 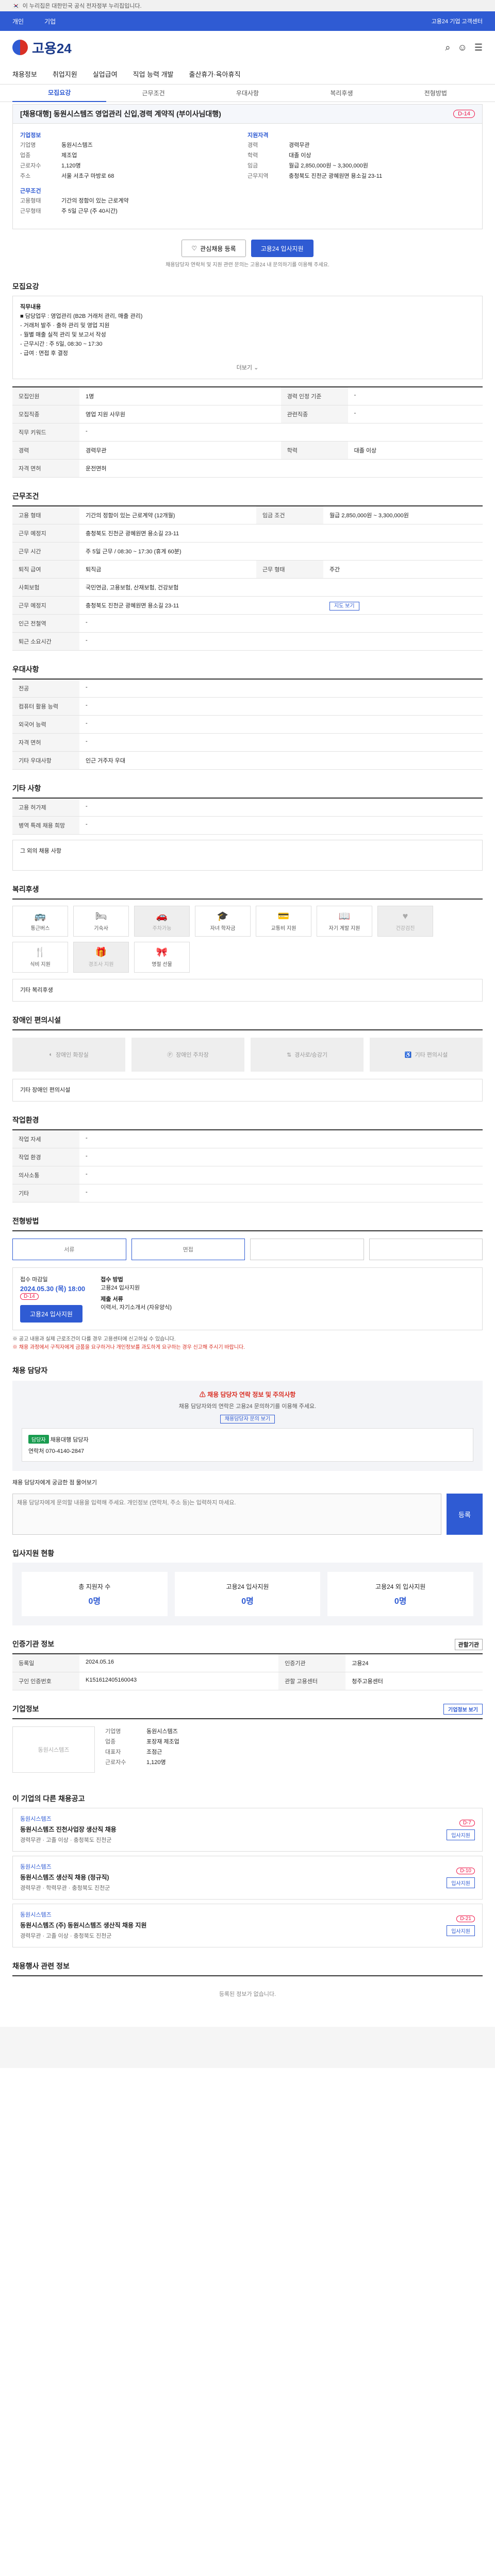 What do you see at coordinates (68, 1055) in the screenshot?
I see `disabled-toilet: ◐ 장애인 화장실` at bounding box center [68, 1055].